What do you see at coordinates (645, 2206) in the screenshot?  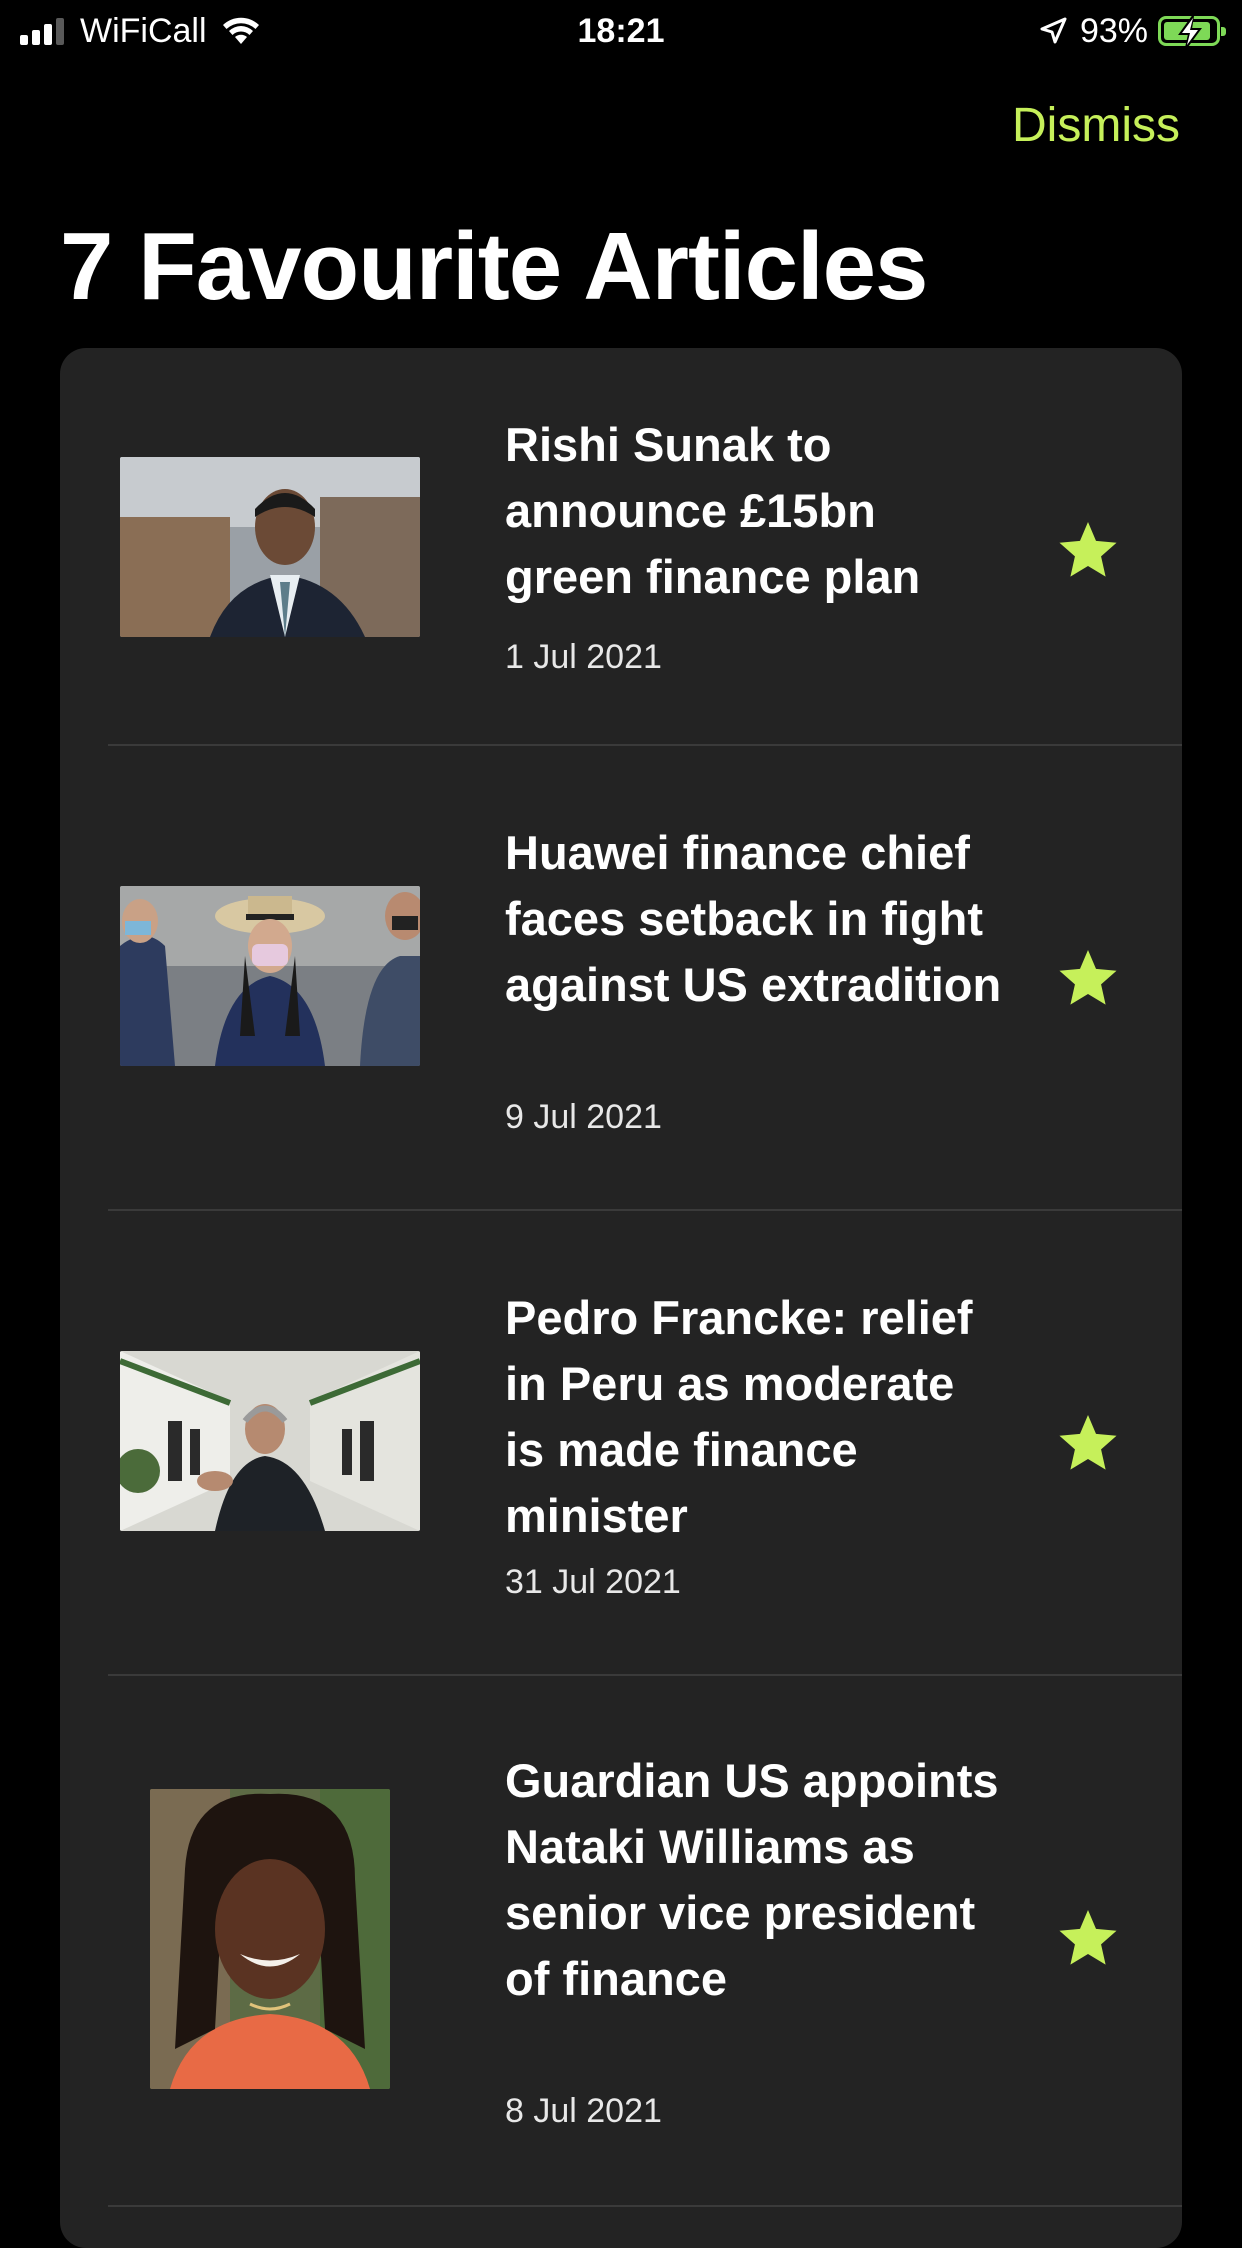 I see `divider` at bounding box center [645, 2206].